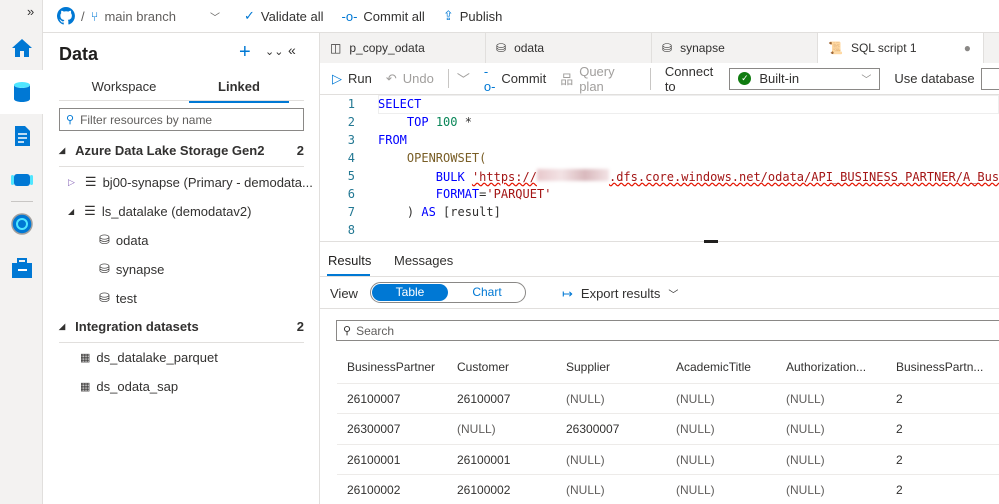 The image size is (999, 504). I want to click on run-button: ▷ Run, so click(352, 79).